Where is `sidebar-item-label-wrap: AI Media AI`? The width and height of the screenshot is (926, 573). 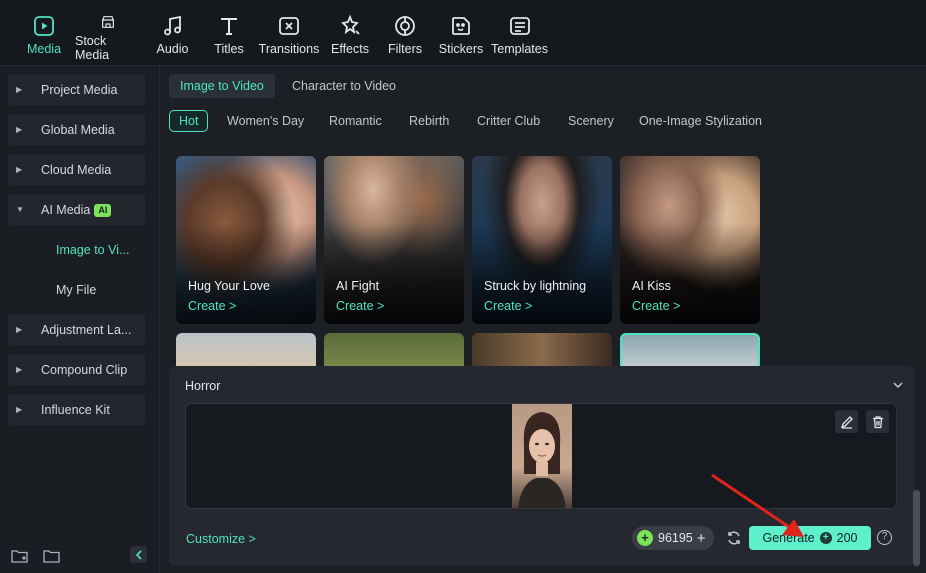 sidebar-item-label-wrap: AI Media AI is located at coordinates (76, 209).